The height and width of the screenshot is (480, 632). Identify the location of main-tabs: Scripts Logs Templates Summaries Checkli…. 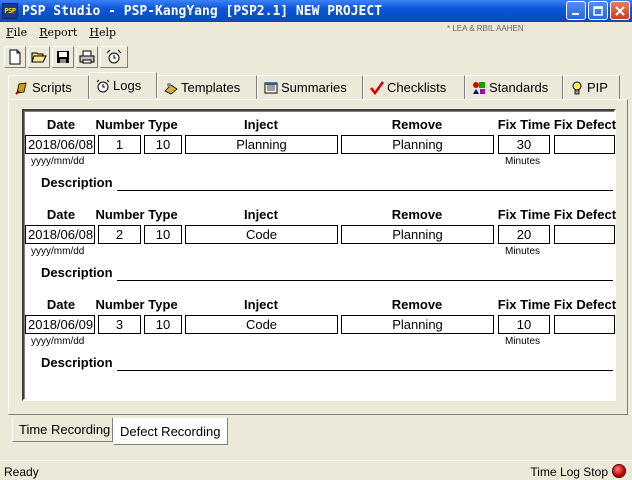
(314, 85).